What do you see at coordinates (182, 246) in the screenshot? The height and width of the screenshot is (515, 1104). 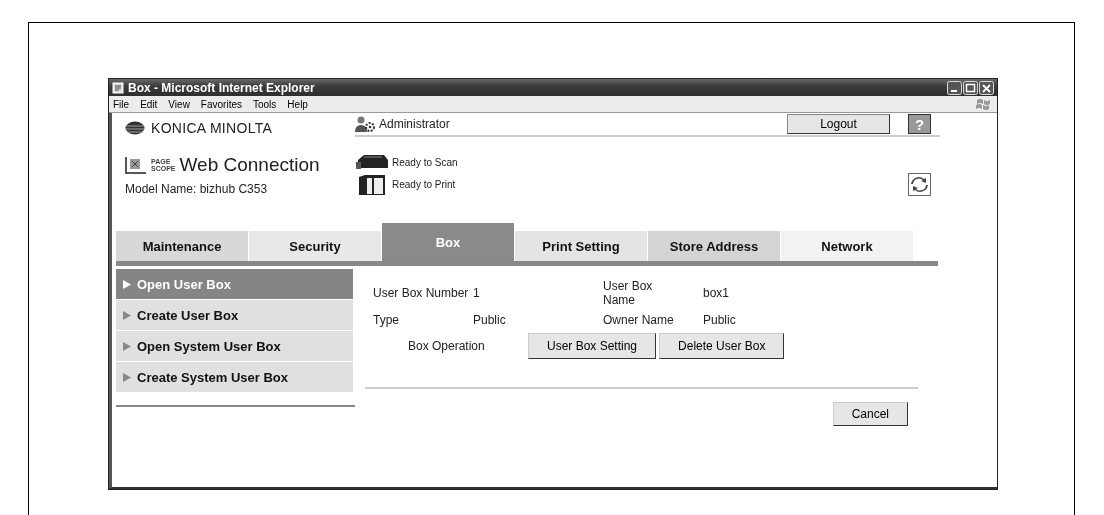 I see `nav-tab: Maintenance` at bounding box center [182, 246].